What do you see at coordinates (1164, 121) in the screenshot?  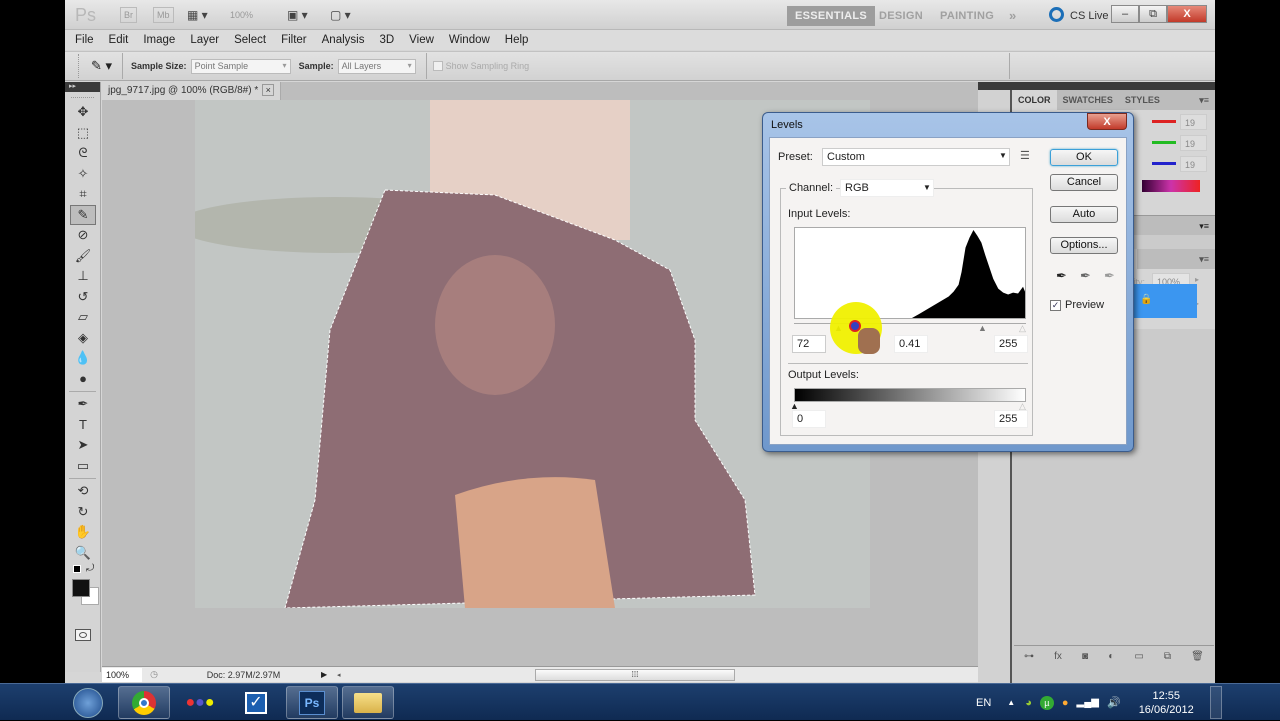 I see `red-slider` at bounding box center [1164, 121].